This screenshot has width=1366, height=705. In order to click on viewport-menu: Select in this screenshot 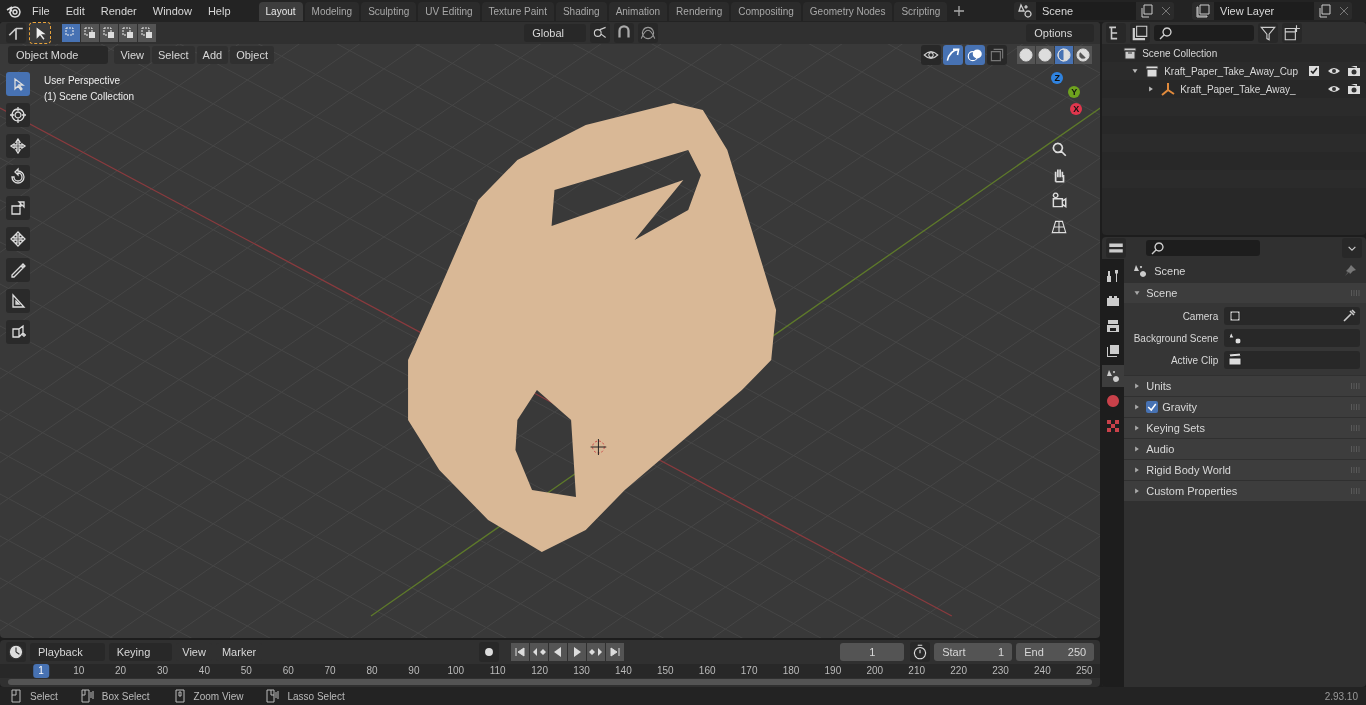, I will do `click(173, 55)`.